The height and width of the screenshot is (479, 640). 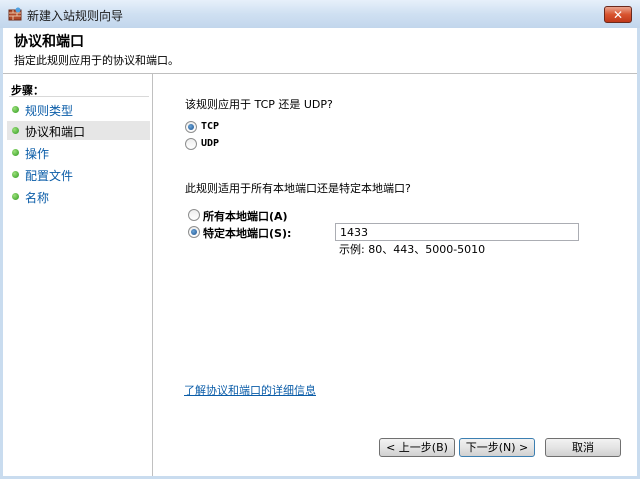 What do you see at coordinates (412, 249) in the screenshot?
I see `ports-example-text: 示例: 80、443、5000-5010` at bounding box center [412, 249].